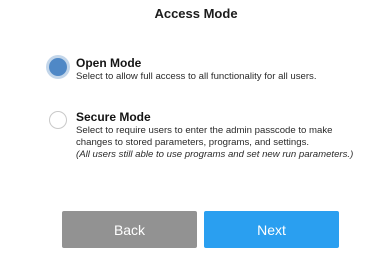 The width and height of the screenshot is (392, 264). I want to click on option-secure-mode-label: Secure Mode, so click(113, 117).